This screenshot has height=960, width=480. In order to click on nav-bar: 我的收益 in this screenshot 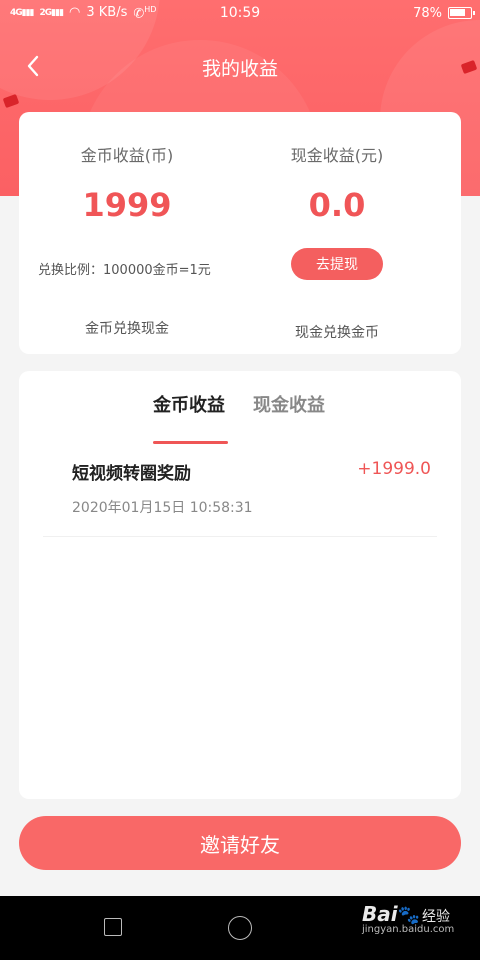, I will do `click(240, 66)`.